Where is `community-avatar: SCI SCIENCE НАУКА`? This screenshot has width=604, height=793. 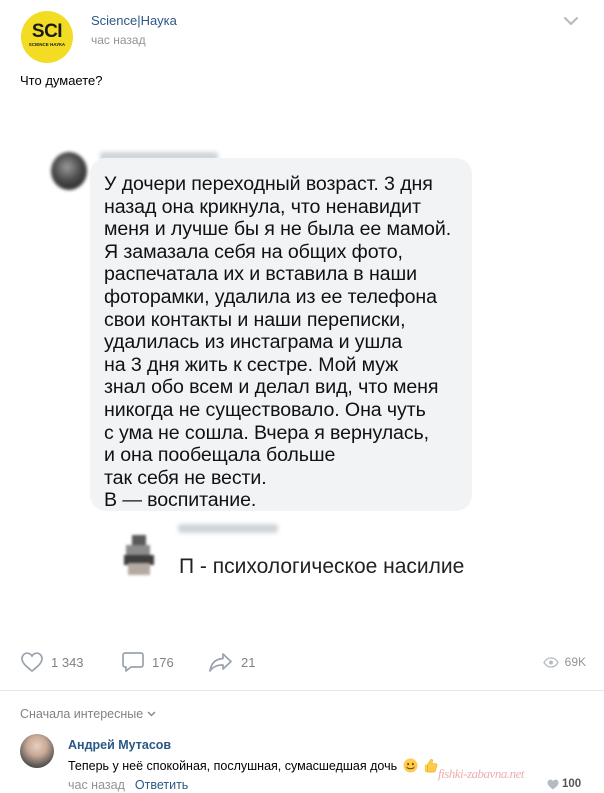 community-avatar: SCI SCIENCE НАУКА is located at coordinates (47, 37).